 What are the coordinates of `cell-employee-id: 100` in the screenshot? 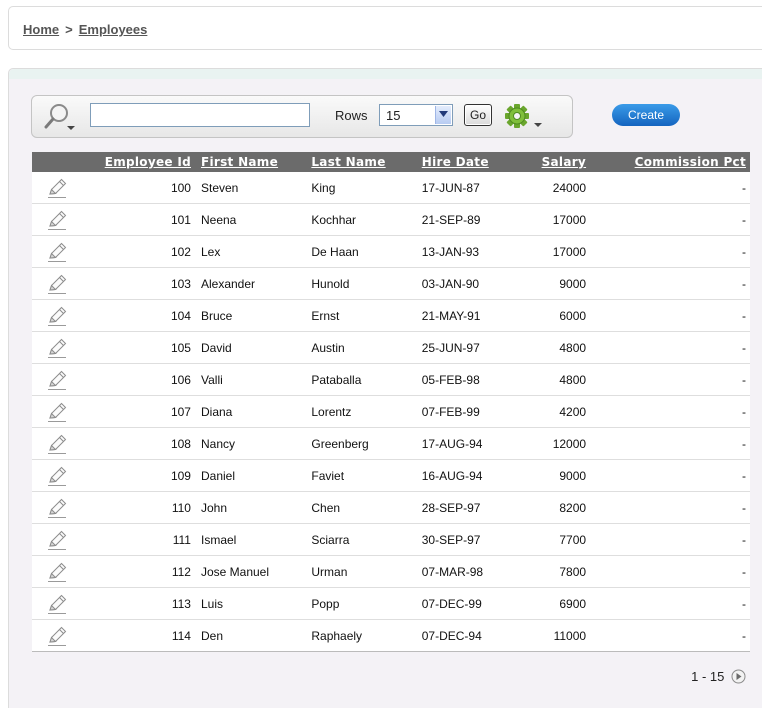 It's located at (138, 188).